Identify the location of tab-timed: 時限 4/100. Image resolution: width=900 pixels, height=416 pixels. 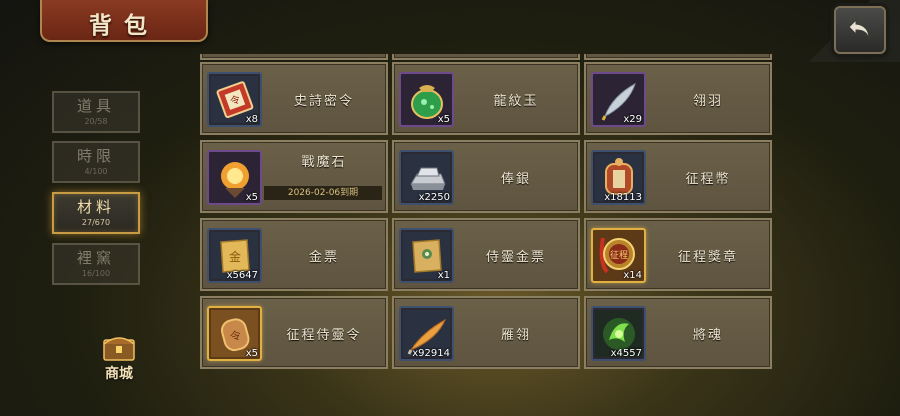
(96, 162).